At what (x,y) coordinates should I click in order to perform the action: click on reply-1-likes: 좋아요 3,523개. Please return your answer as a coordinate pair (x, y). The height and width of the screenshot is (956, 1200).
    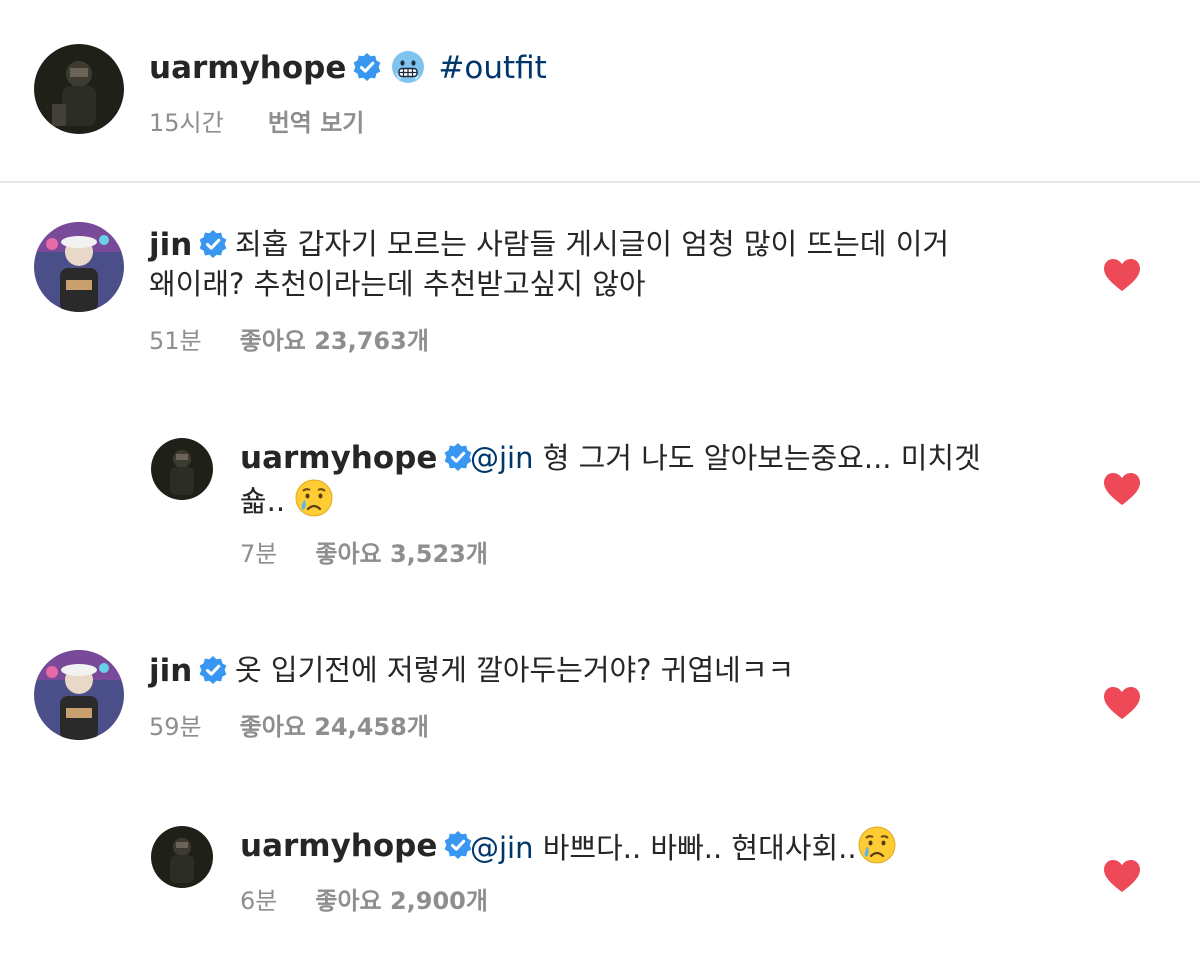
    Looking at the image, I should click on (401, 554).